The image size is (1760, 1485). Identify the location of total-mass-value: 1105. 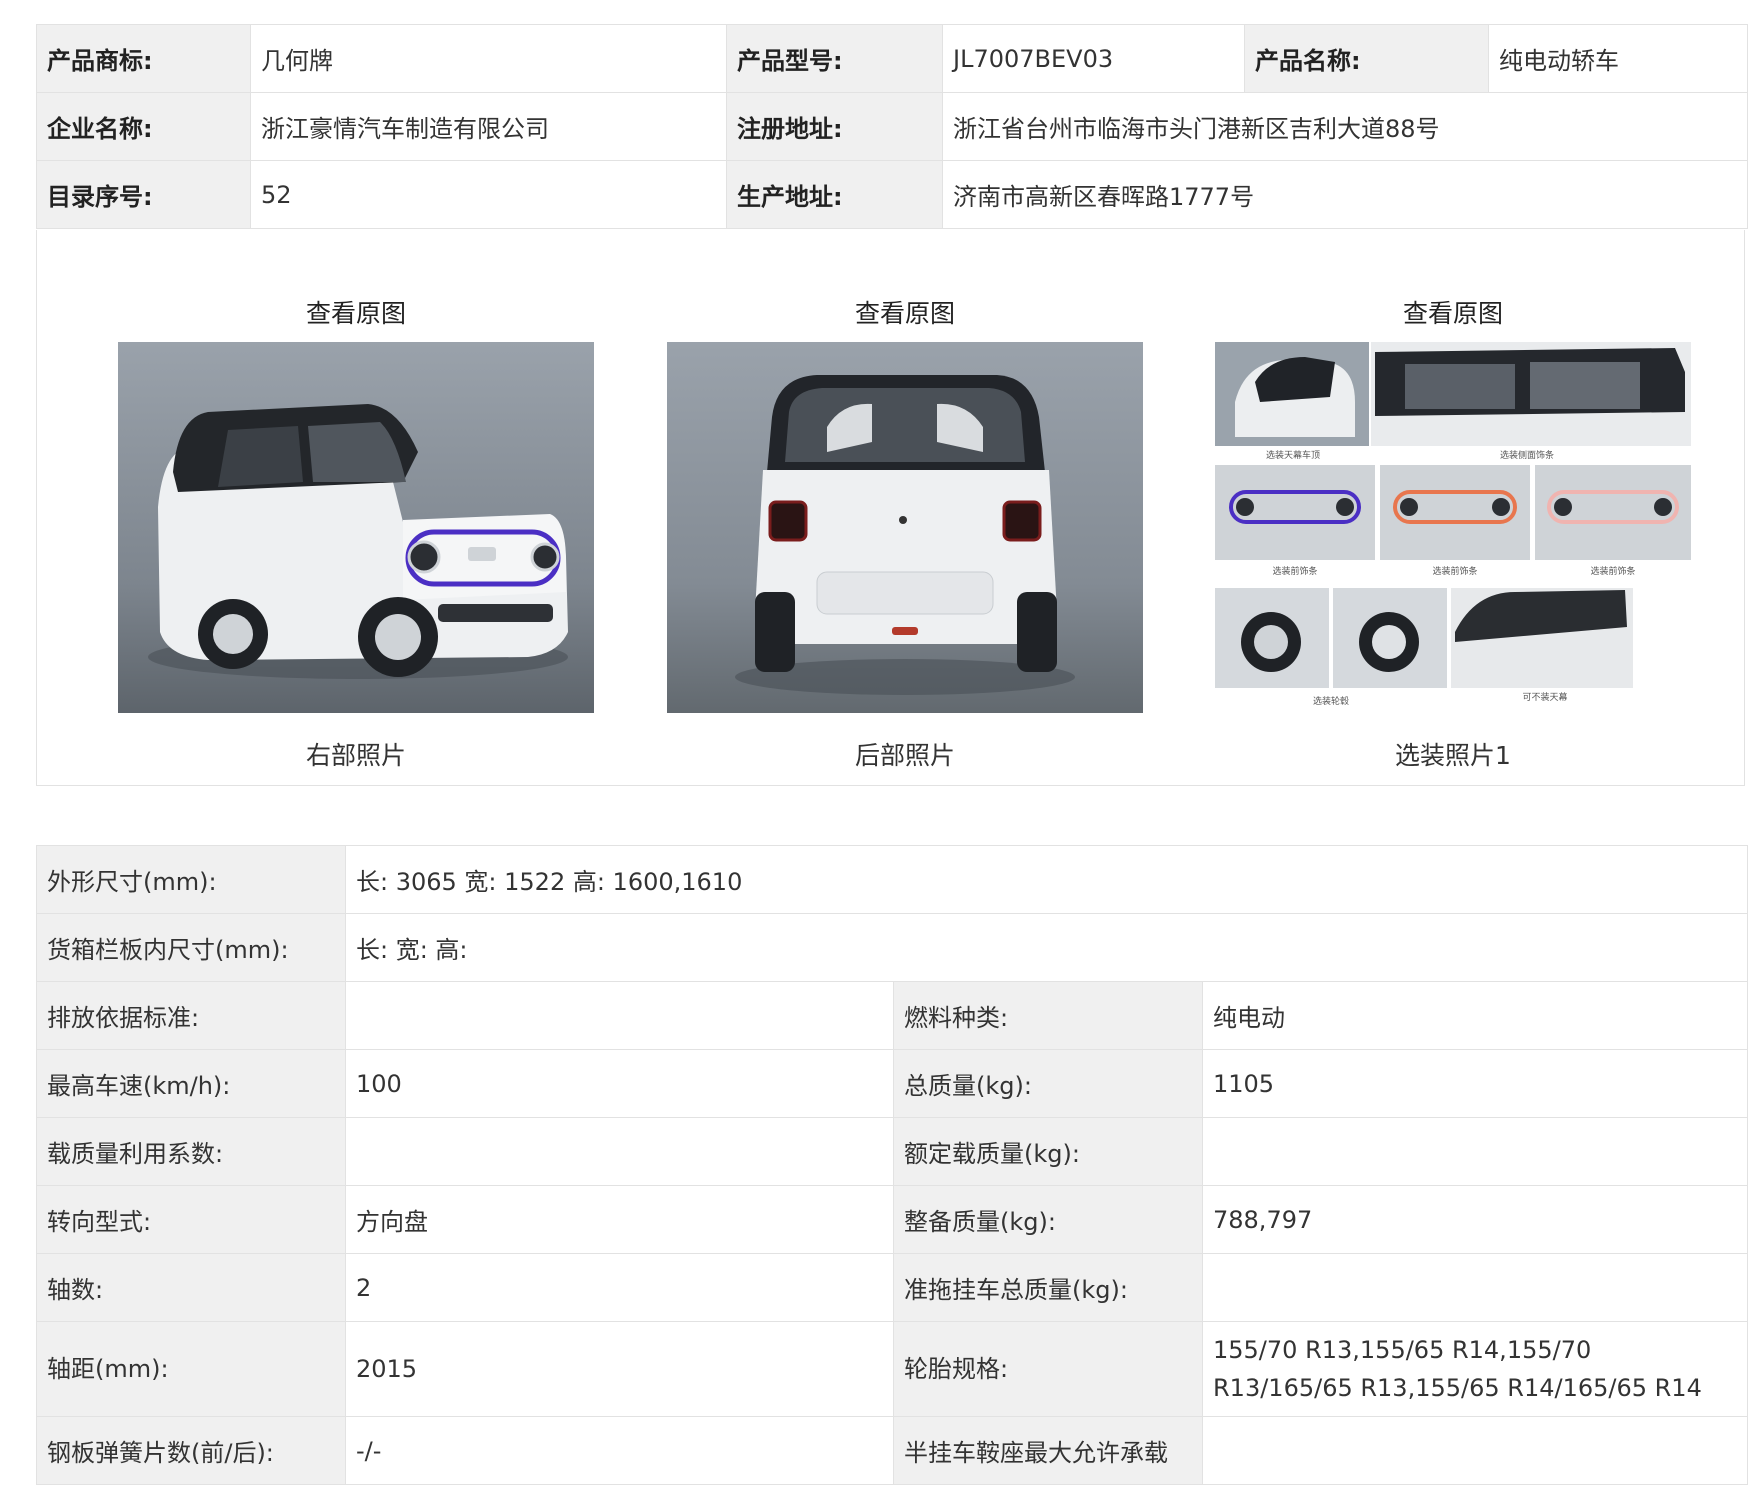
(1475, 1083).